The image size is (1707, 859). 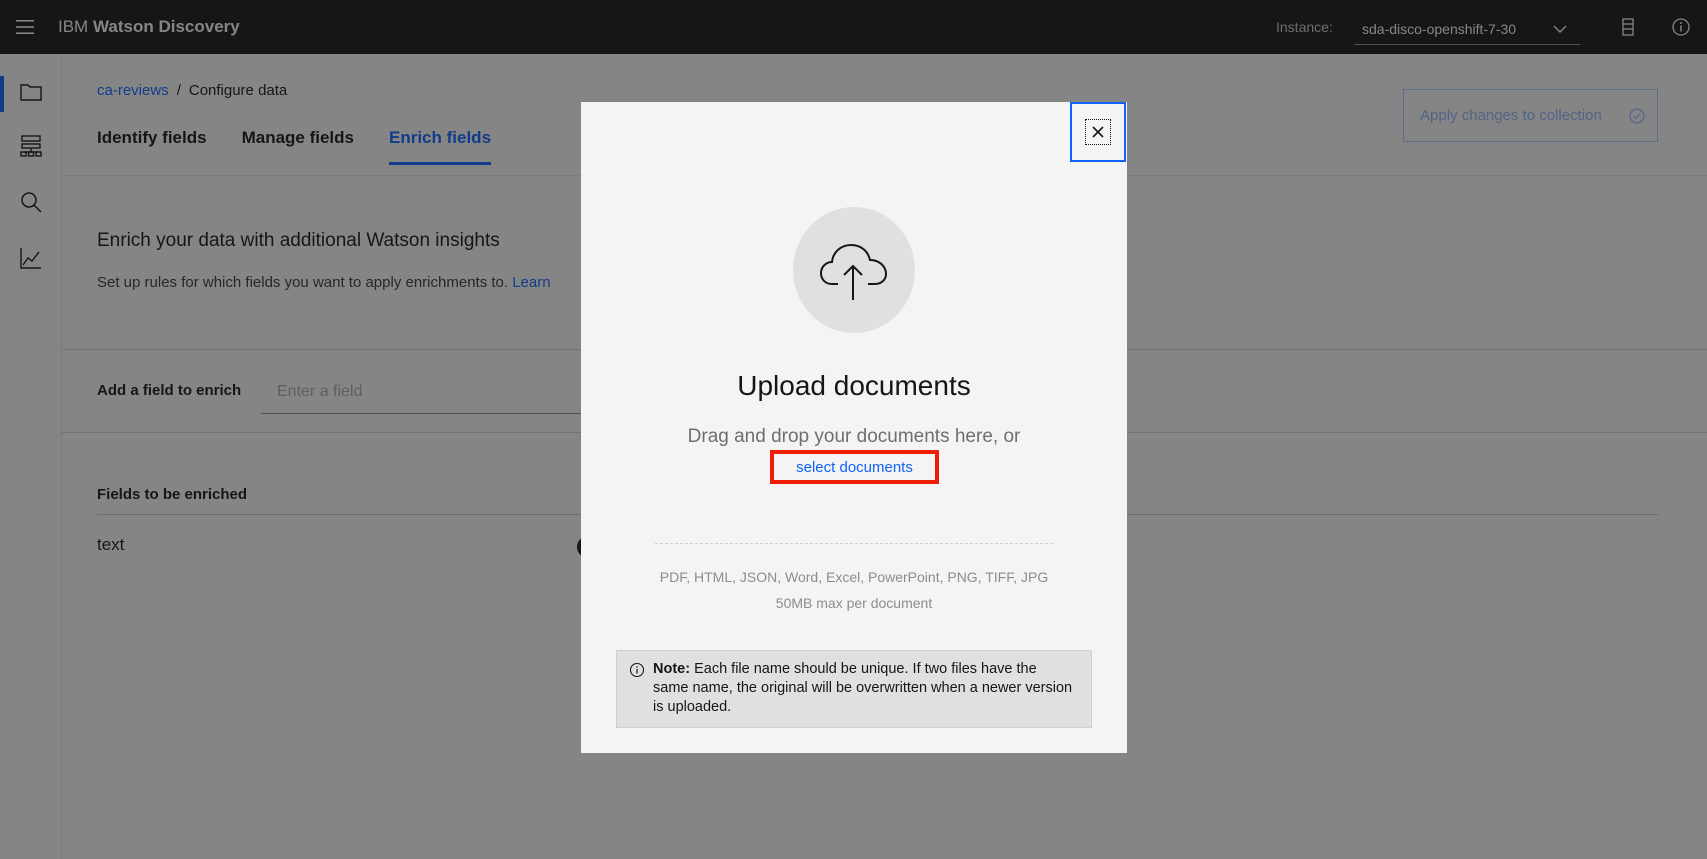 What do you see at coordinates (854, 385) in the screenshot?
I see `modal-title: Upload documents` at bounding box center [854, 385].